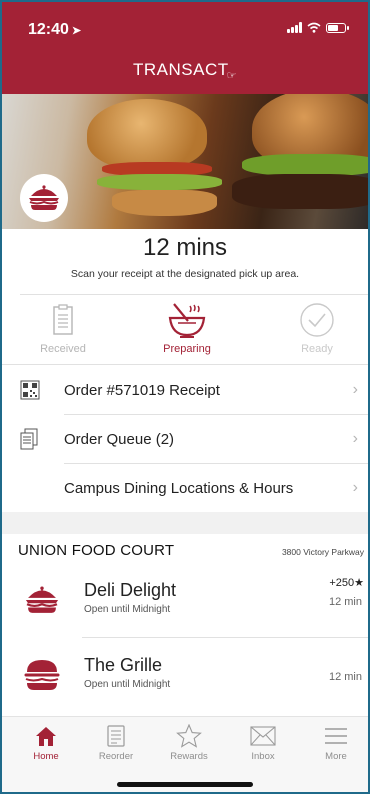 The width and height of the screenshot is (370, 794). What do you see at coordinates (33, 439) in the screenshot?
I see `documents-icon` at bounding box center [33, 439].